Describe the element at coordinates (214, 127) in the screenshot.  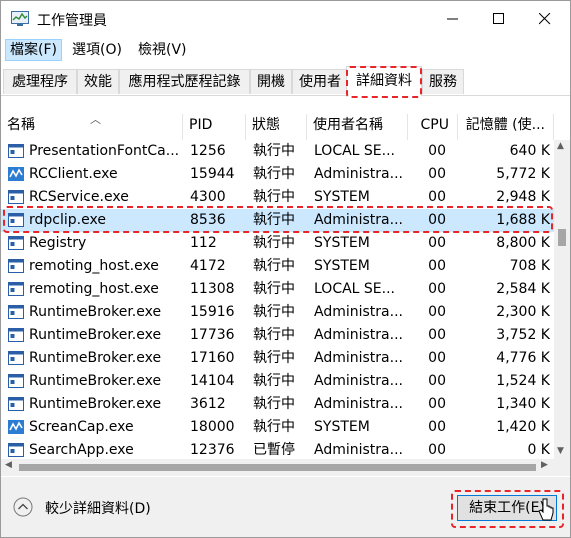
I see `column-header-pid: PID` at that location.